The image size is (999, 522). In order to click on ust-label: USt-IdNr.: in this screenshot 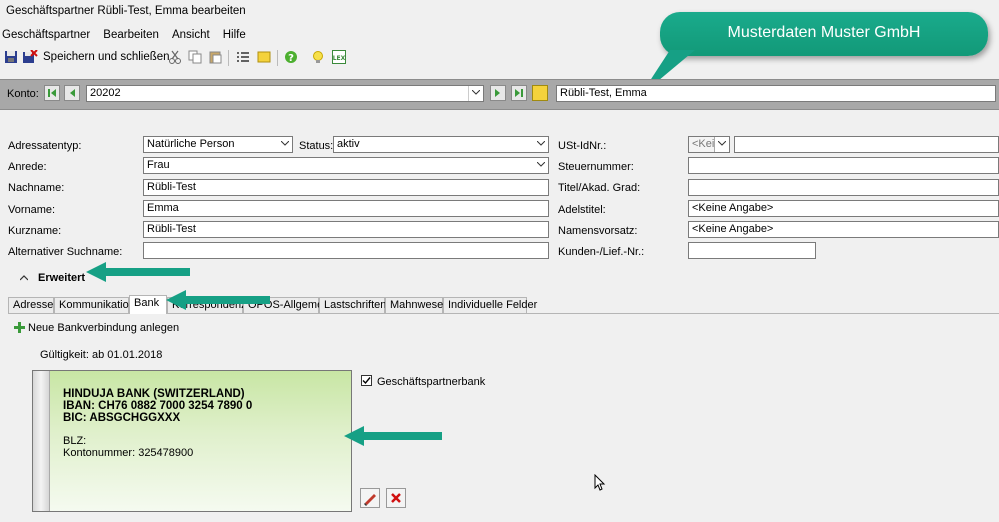, I will do `click(582, 146)`.